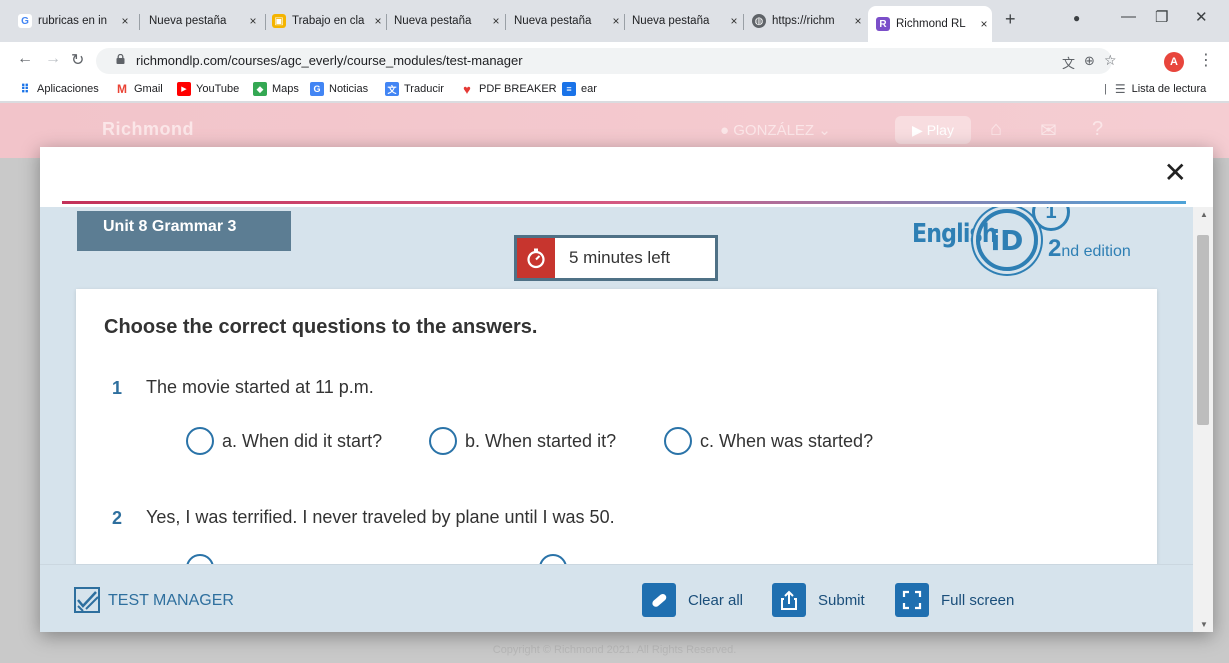 The height and width of the screenshot is (663, 1229). Describe the element at coordinates (1068, 62) in the screenshot. I see `translate-page-icon: 文` at that location.